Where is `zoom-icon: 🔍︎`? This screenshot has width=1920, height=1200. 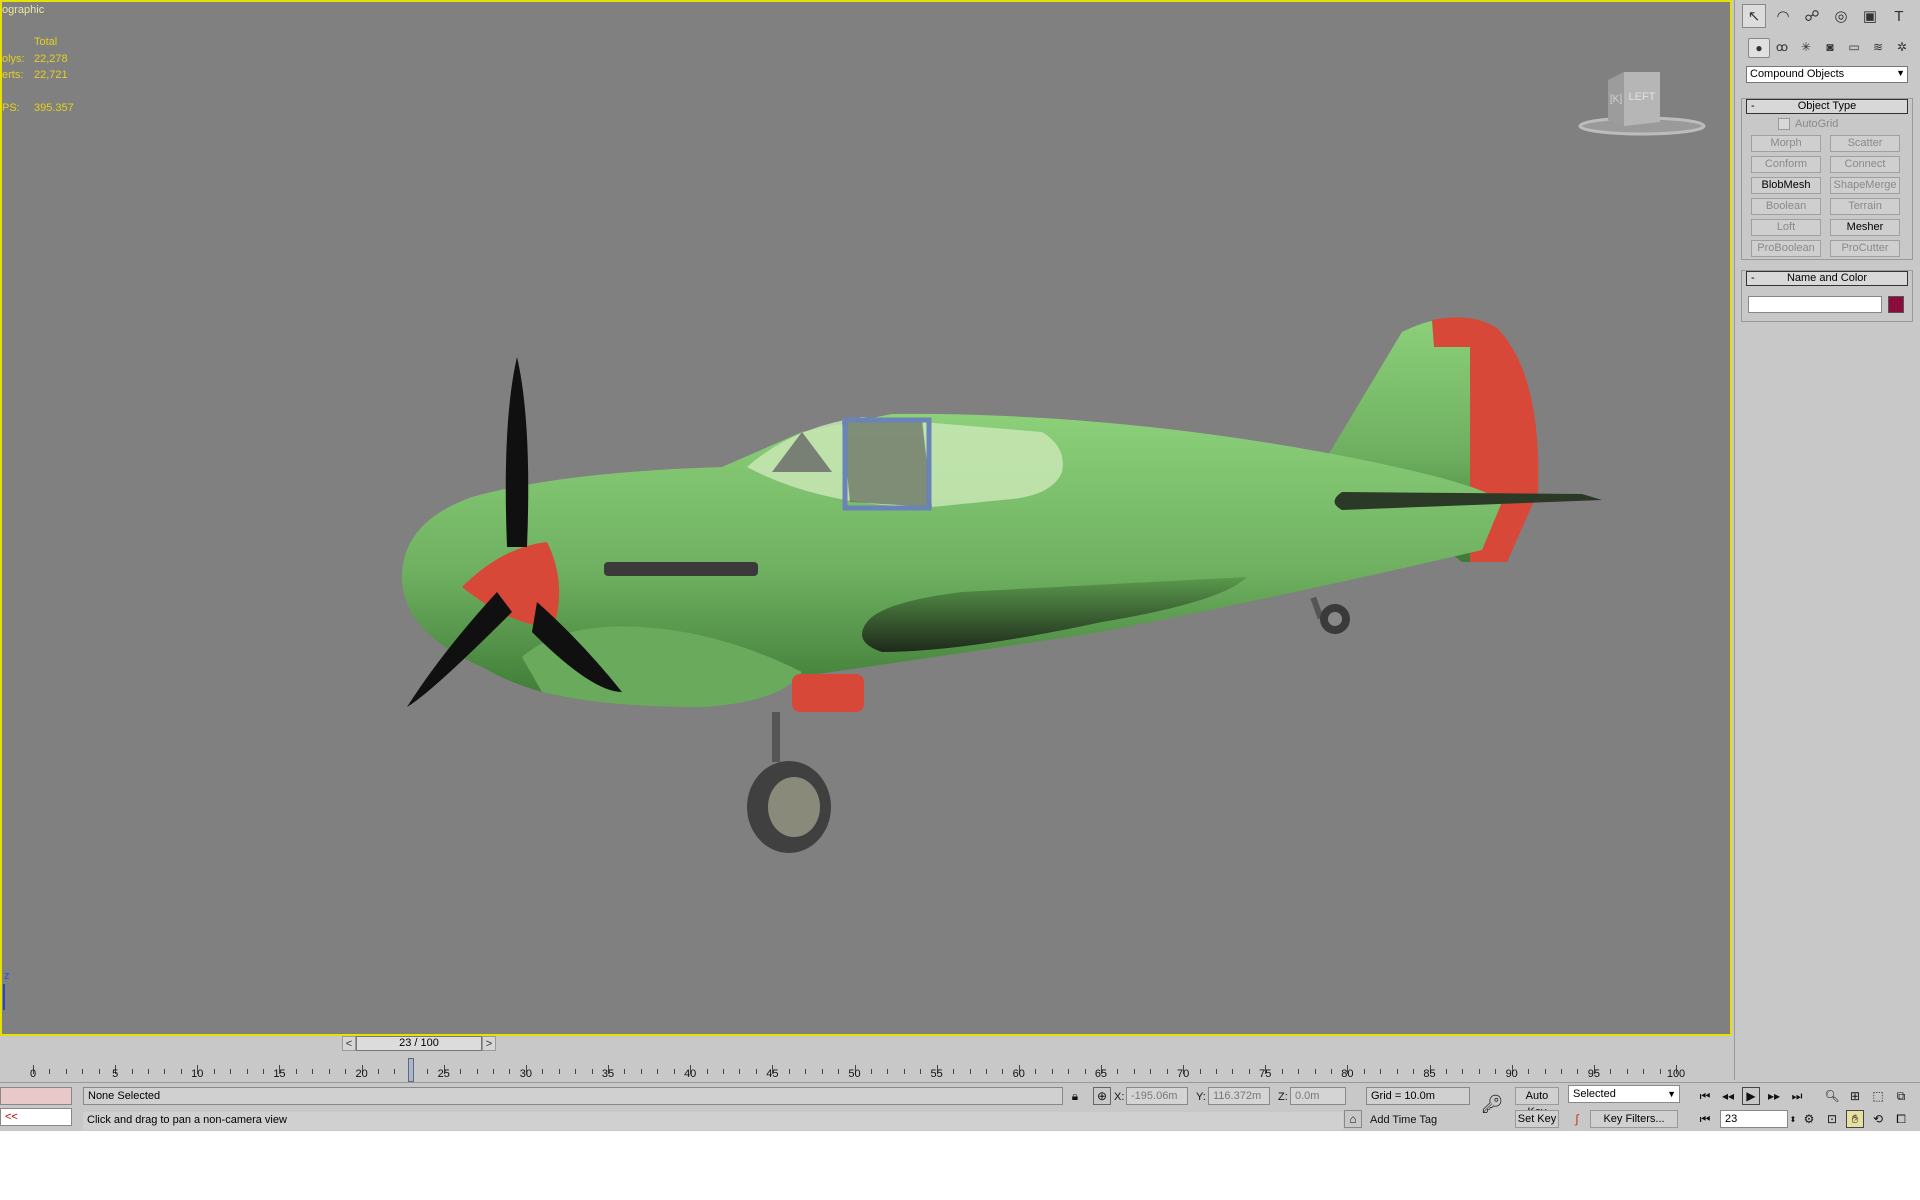
zoom-icon: 🔍︎ is located at coordinates (1832, 1096).